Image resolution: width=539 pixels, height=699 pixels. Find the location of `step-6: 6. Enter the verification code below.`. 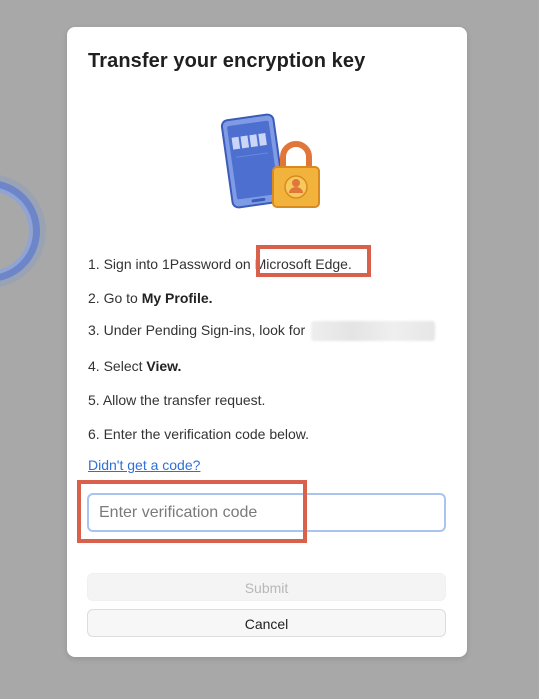

step-6: 6. Enter the verification code below. is located at coordinates (198, 434).